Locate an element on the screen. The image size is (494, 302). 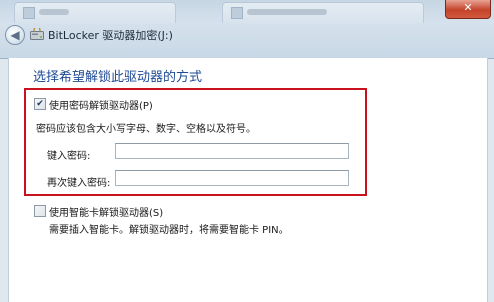
close-button: ✕ is located at coordinates (468, 9).